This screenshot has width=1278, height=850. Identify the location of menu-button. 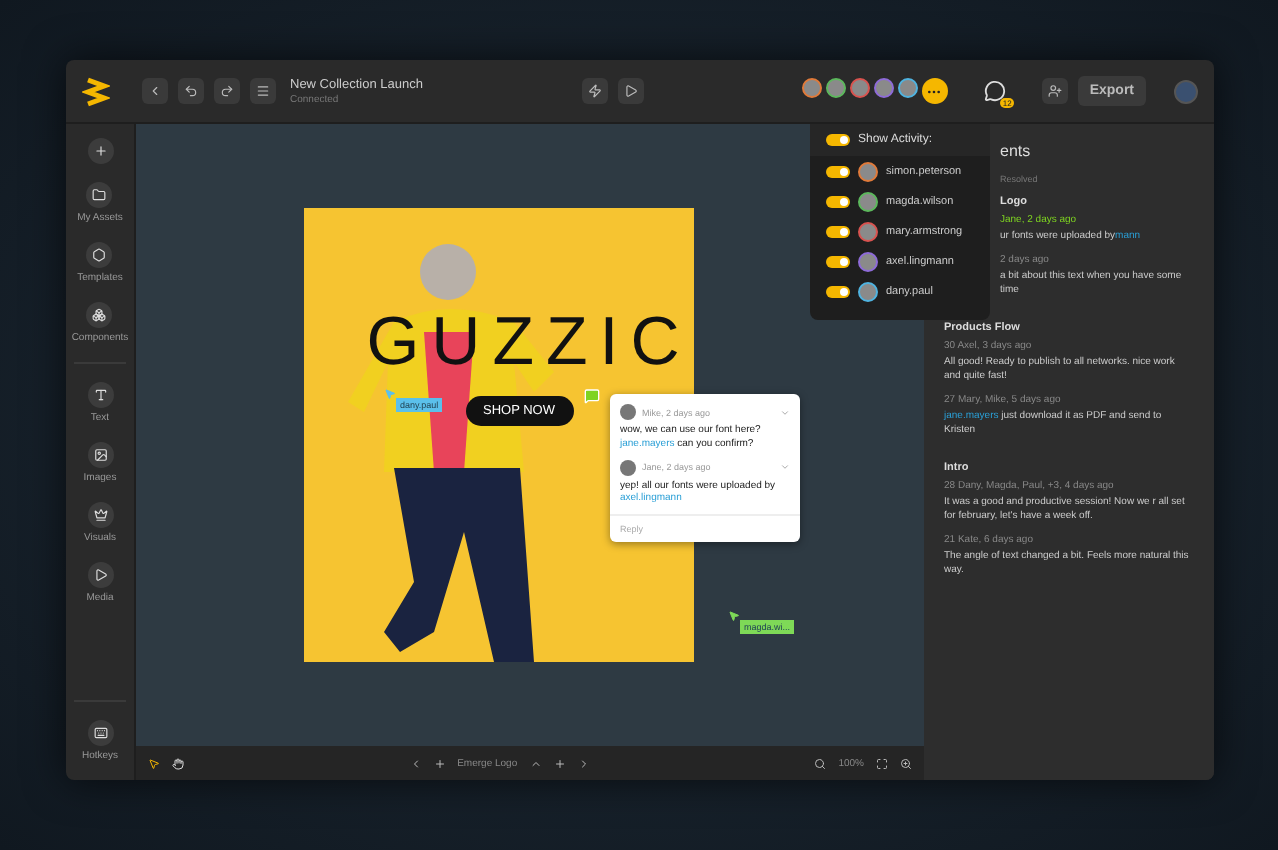
(263, 91).